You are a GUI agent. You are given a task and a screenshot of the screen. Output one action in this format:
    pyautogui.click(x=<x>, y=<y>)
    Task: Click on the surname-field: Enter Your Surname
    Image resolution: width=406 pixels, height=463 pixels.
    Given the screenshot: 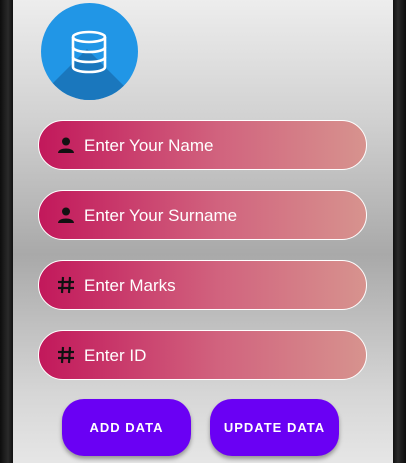 What is the action you would take?
    pyautogui.click(x=202, y=215)
    